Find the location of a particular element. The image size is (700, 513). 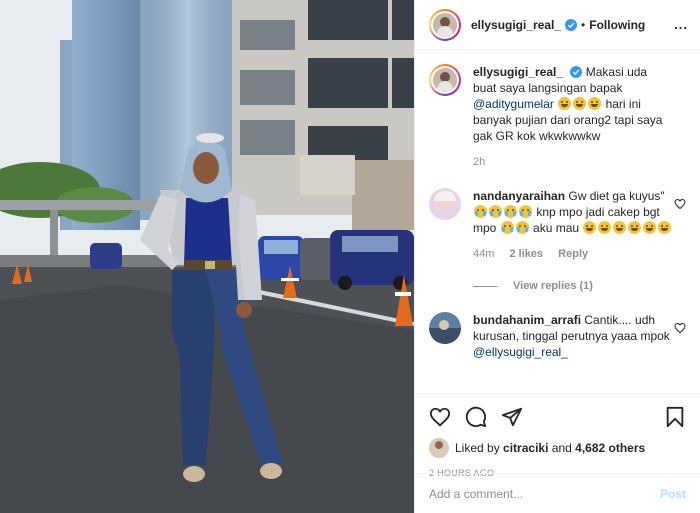

post-comment-button: Post is located at coordinates (673, 494).